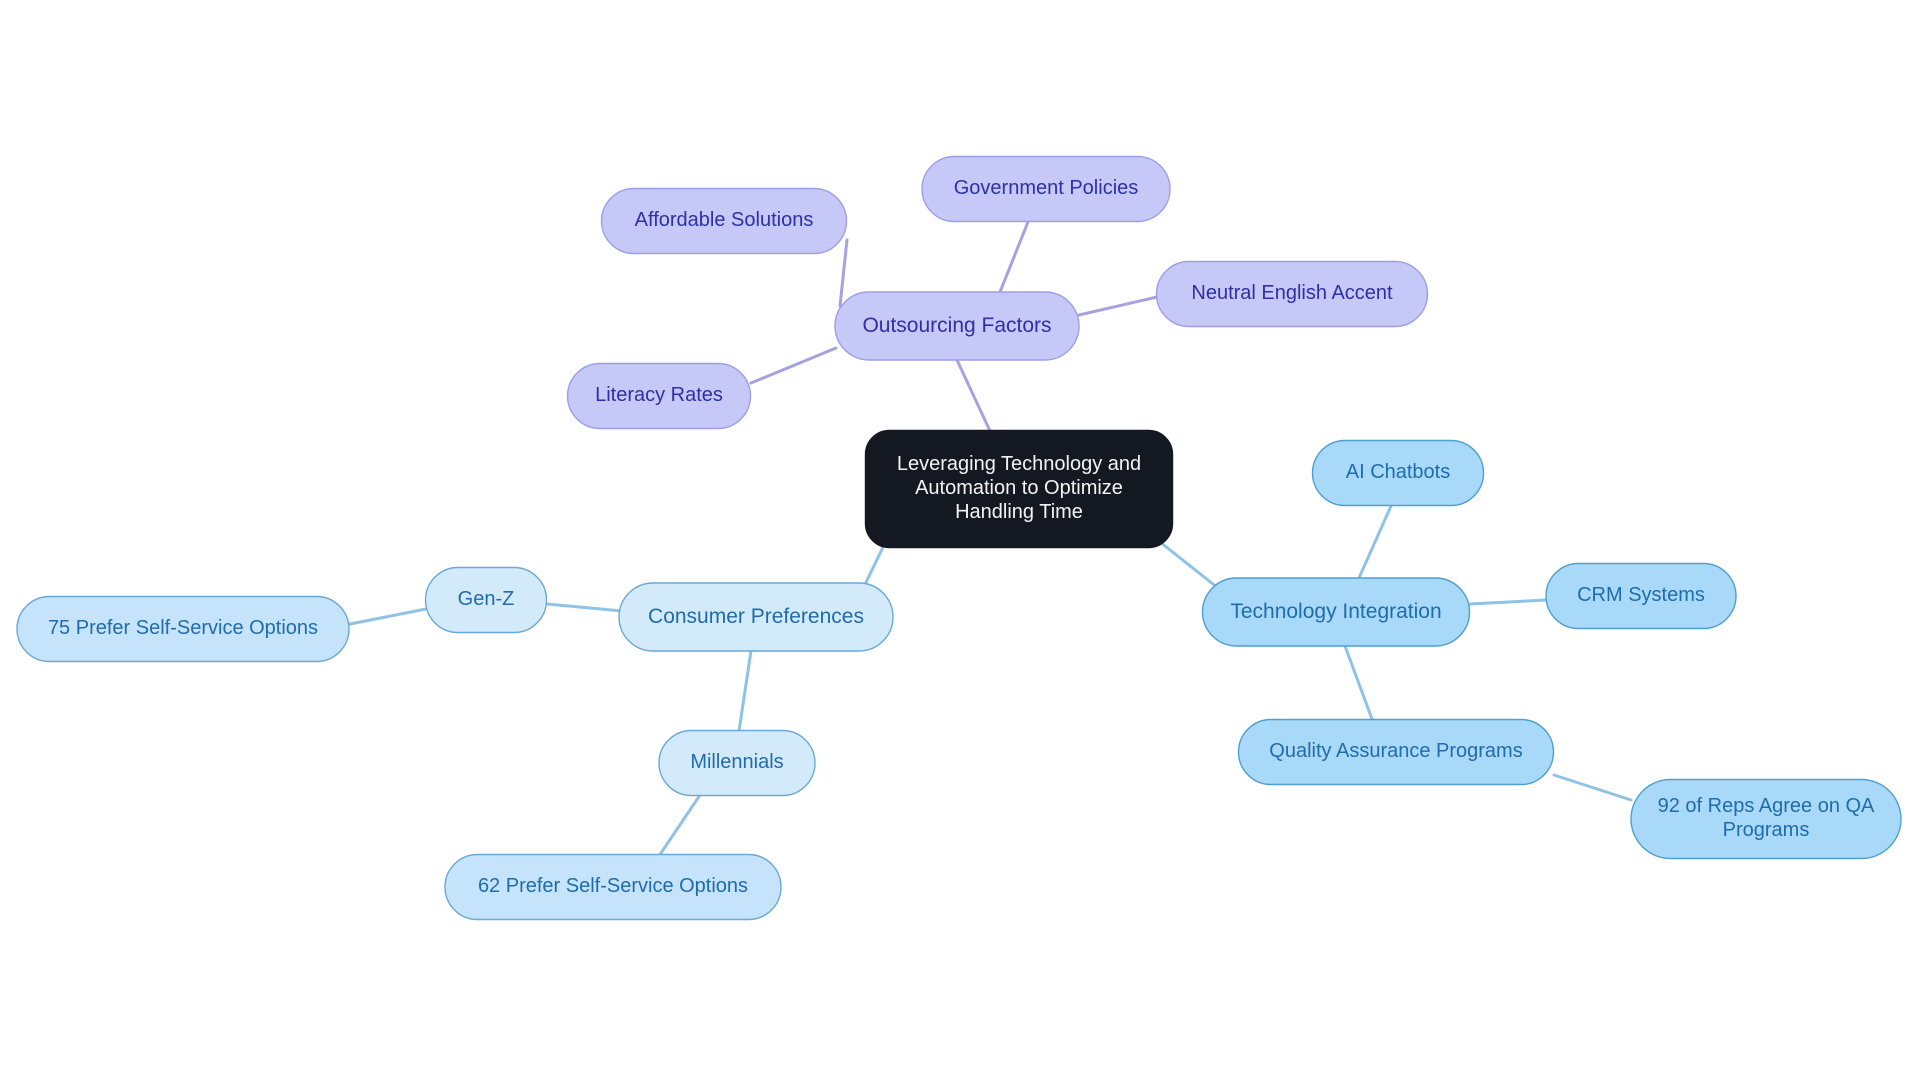 This screenshot has width=1920, height=1083. I want to click on leaf-node: AI Chatbots, so click(1398, 473).